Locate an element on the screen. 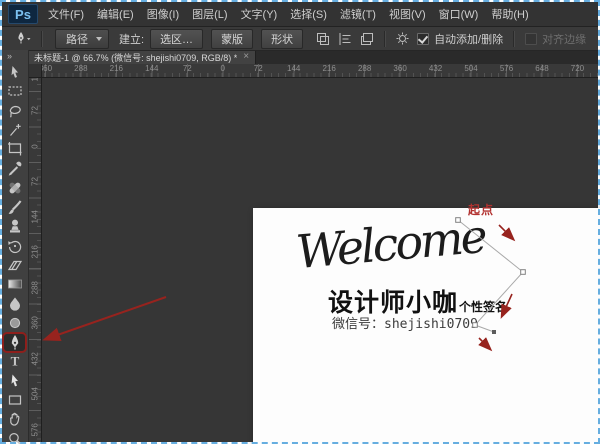  menu-window: 窗口(W) is located at coordinates (459, 14).